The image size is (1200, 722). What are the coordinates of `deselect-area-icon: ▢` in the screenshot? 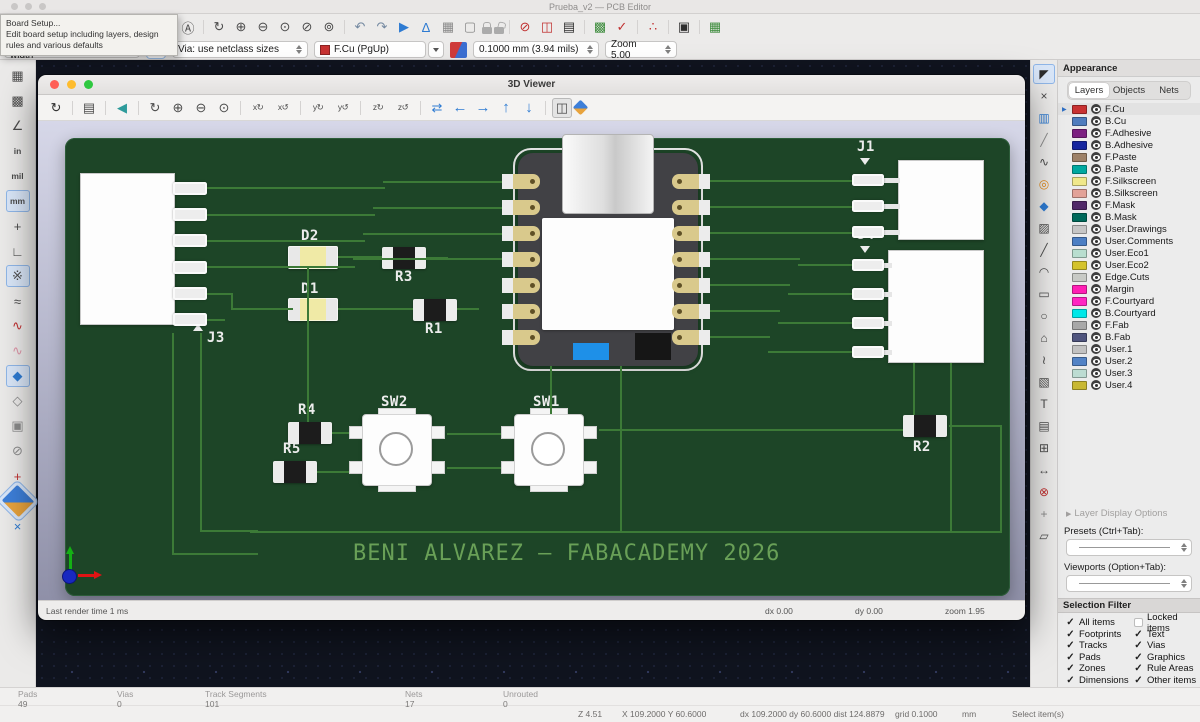 It's located at (470, 27).